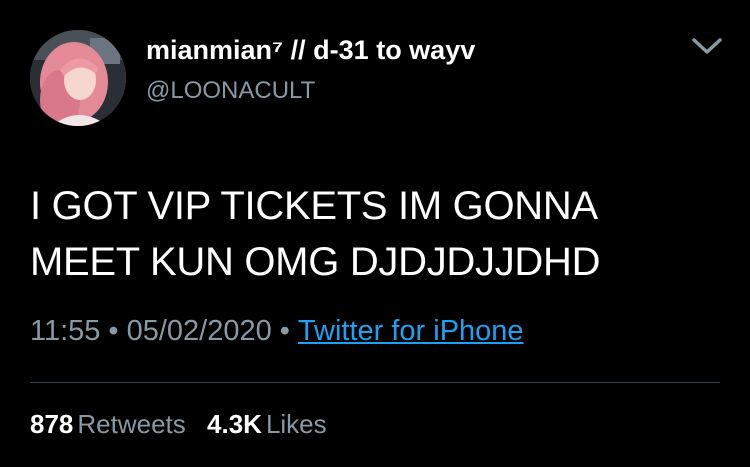 The height and width of the screenshot is (467, 750). What do you see at coordinates (310, 91) in the screenshot?
I see `user-handle: @LOONACULT` at bounding box center [310, 91].